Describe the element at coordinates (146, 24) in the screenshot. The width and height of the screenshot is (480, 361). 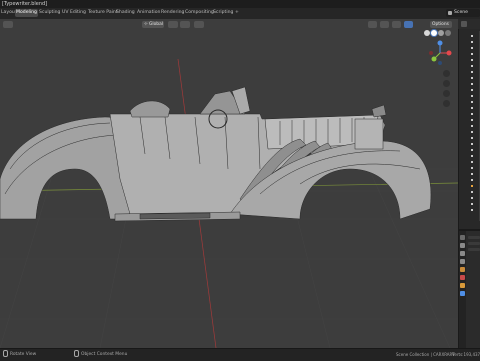
I see `orientation-icon: ⊹` at that location.